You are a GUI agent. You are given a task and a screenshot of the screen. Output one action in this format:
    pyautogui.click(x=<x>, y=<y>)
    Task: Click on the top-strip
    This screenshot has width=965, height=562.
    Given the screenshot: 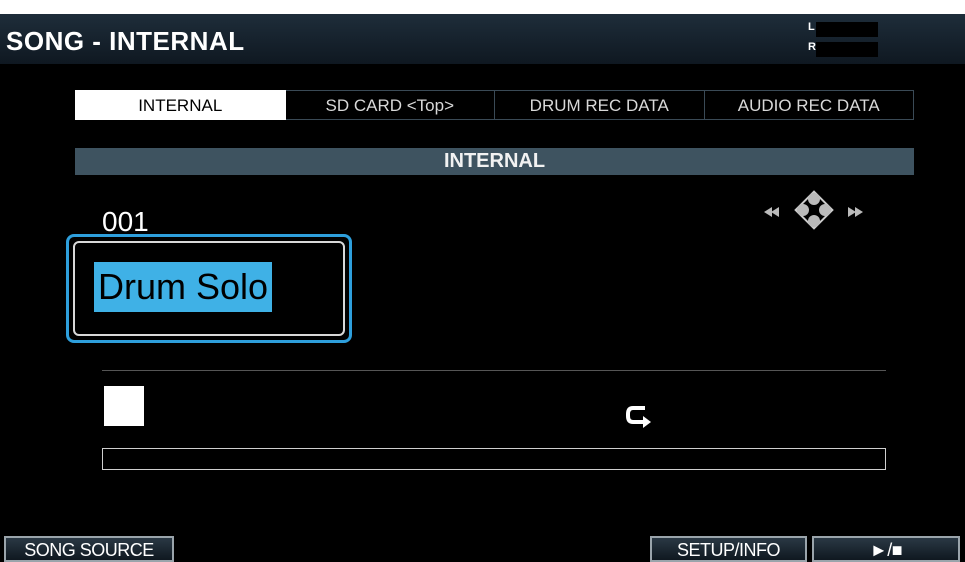 What is the action you would take?
    pyautogui.click(x=482, y=7)
    